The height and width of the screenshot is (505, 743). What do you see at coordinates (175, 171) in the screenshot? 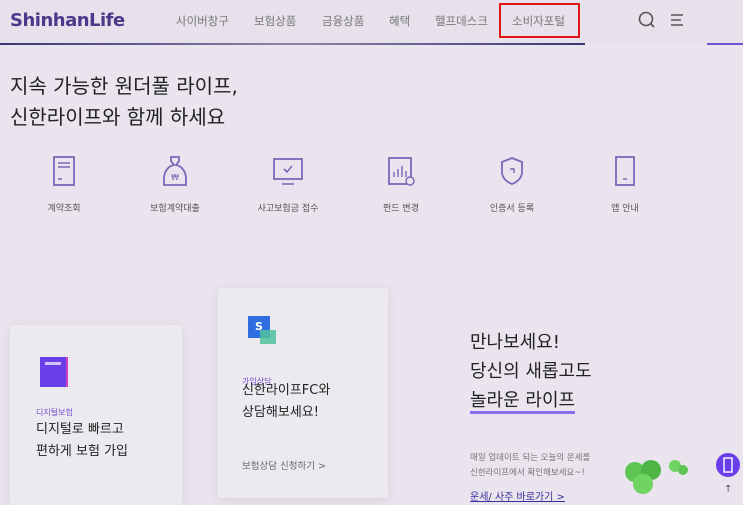
I see `money-bag-icon: ₩` at bounding box center [175, 171].